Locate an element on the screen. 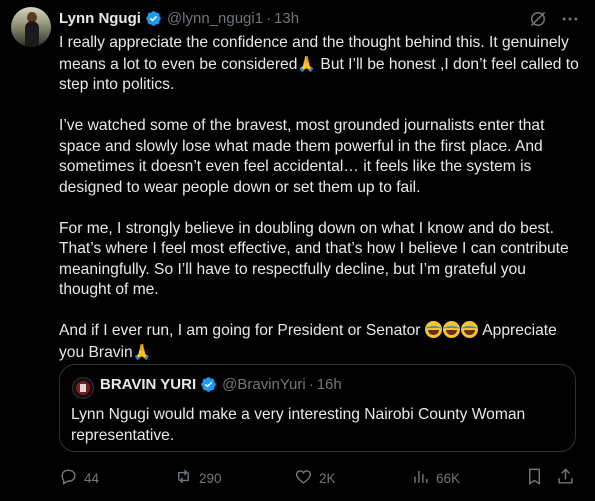 The width and height of the screenshot is (595, 501). bookmark-button is located at coordinates (534, 478).